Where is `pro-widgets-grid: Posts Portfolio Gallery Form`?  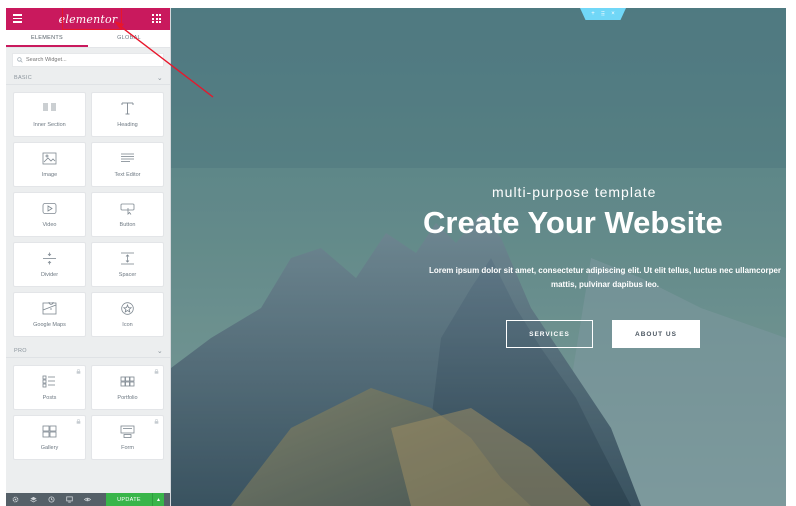 pro-widgets-grid: Posts Portfolio Gallery Form is located at coordinates (88, 412).